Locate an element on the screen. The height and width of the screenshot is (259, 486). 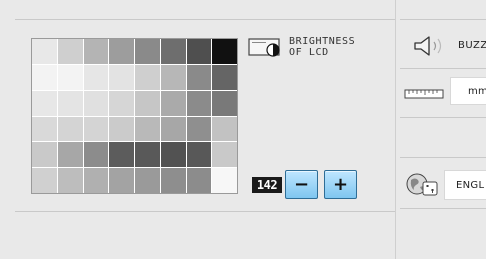
buzzer-label: BUZZ is located at coordinates (472, 45).